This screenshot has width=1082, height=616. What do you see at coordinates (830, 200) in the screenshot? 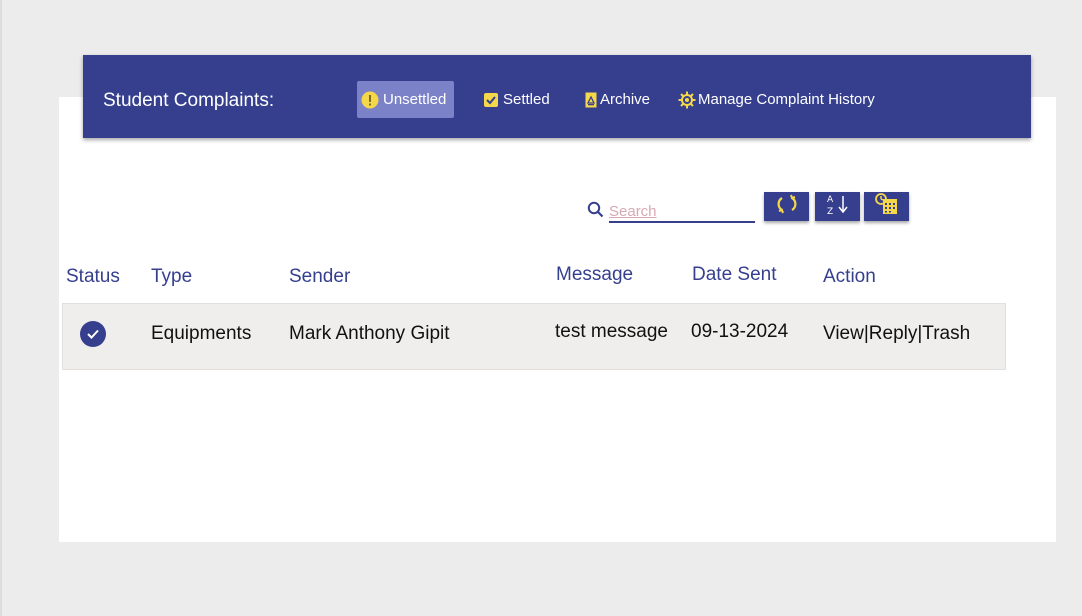
I see `svg-text: A` at bounding box center [830, 200].